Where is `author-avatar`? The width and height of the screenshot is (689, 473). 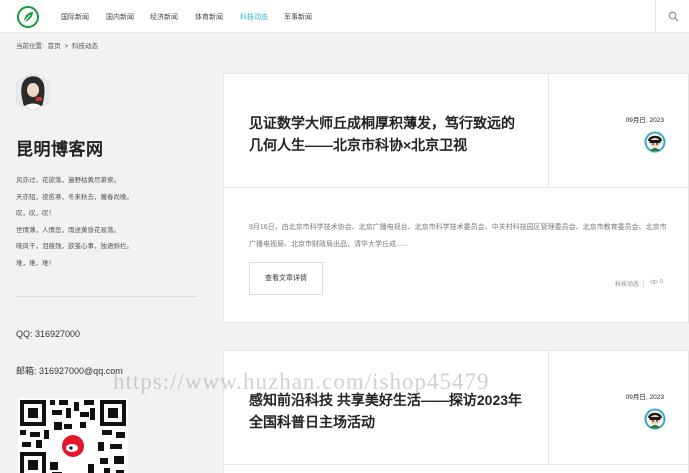
author-avatar is located at coordinates (33, 92).